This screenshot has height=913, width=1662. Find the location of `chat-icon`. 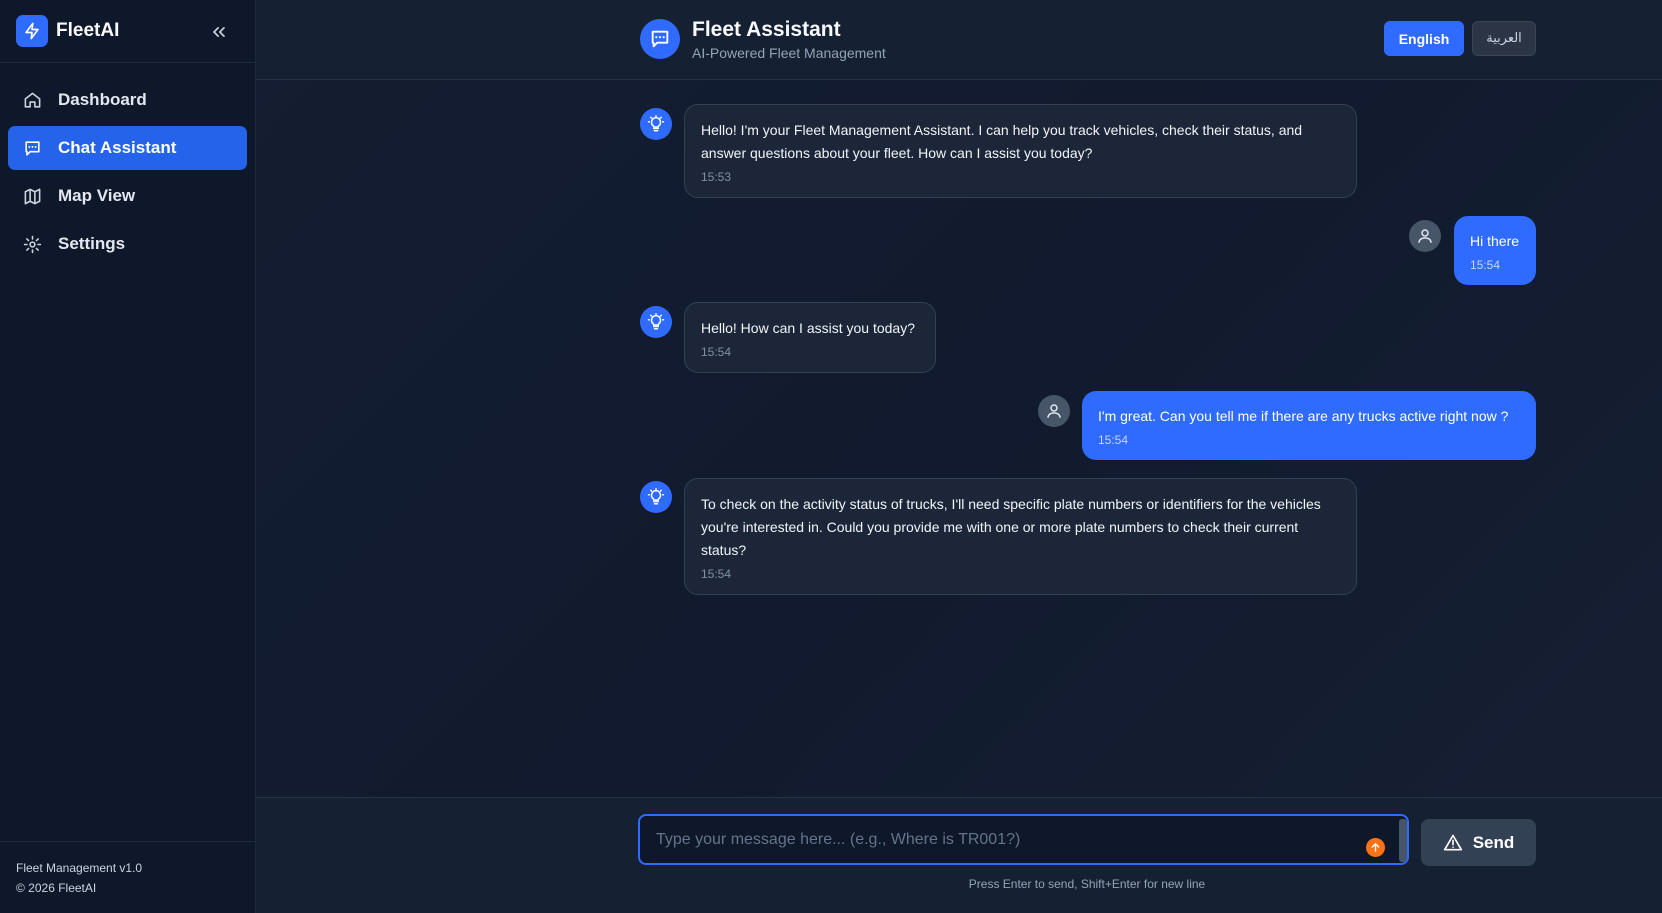

chat-icon is located at coordinates (32, 148).